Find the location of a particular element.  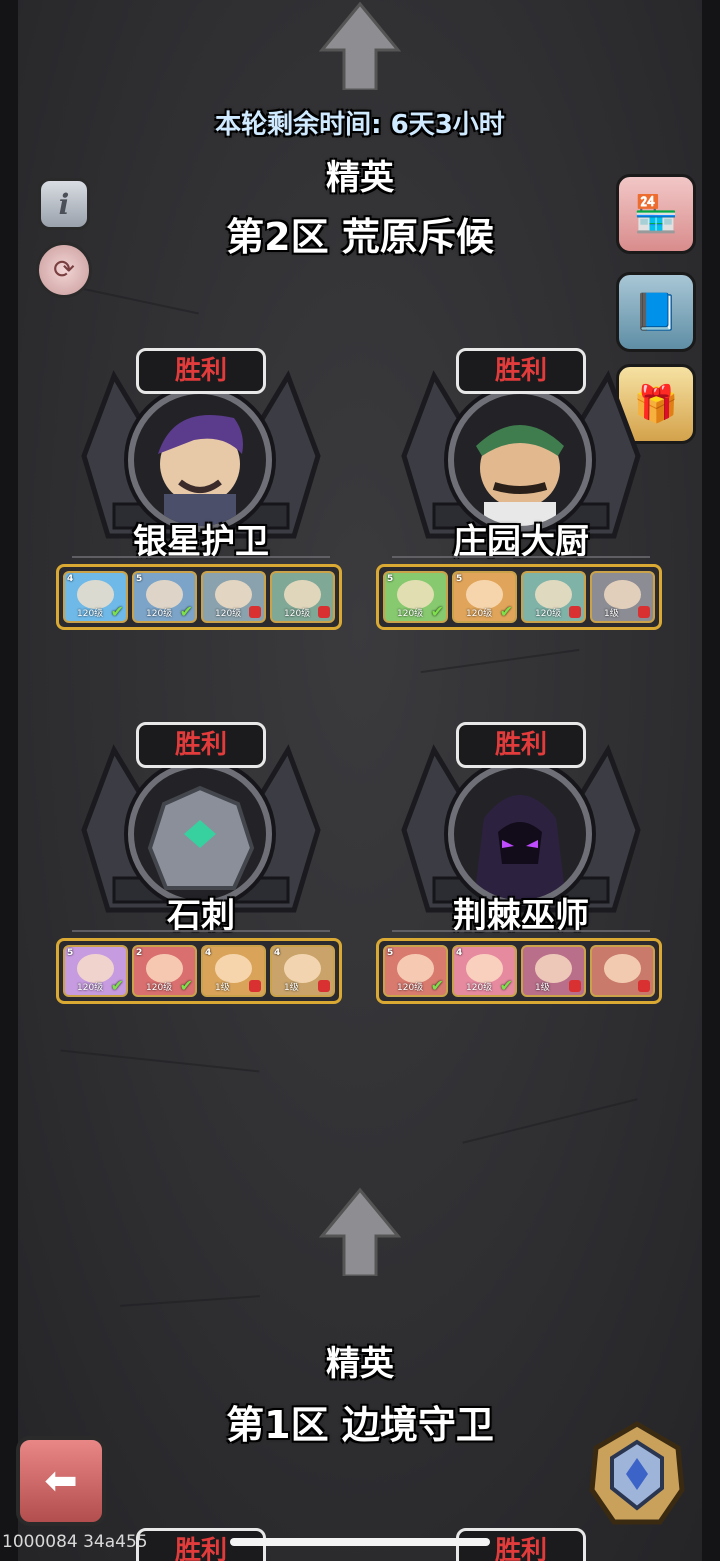

helmet-icon is located at coordinates (637, 1473).